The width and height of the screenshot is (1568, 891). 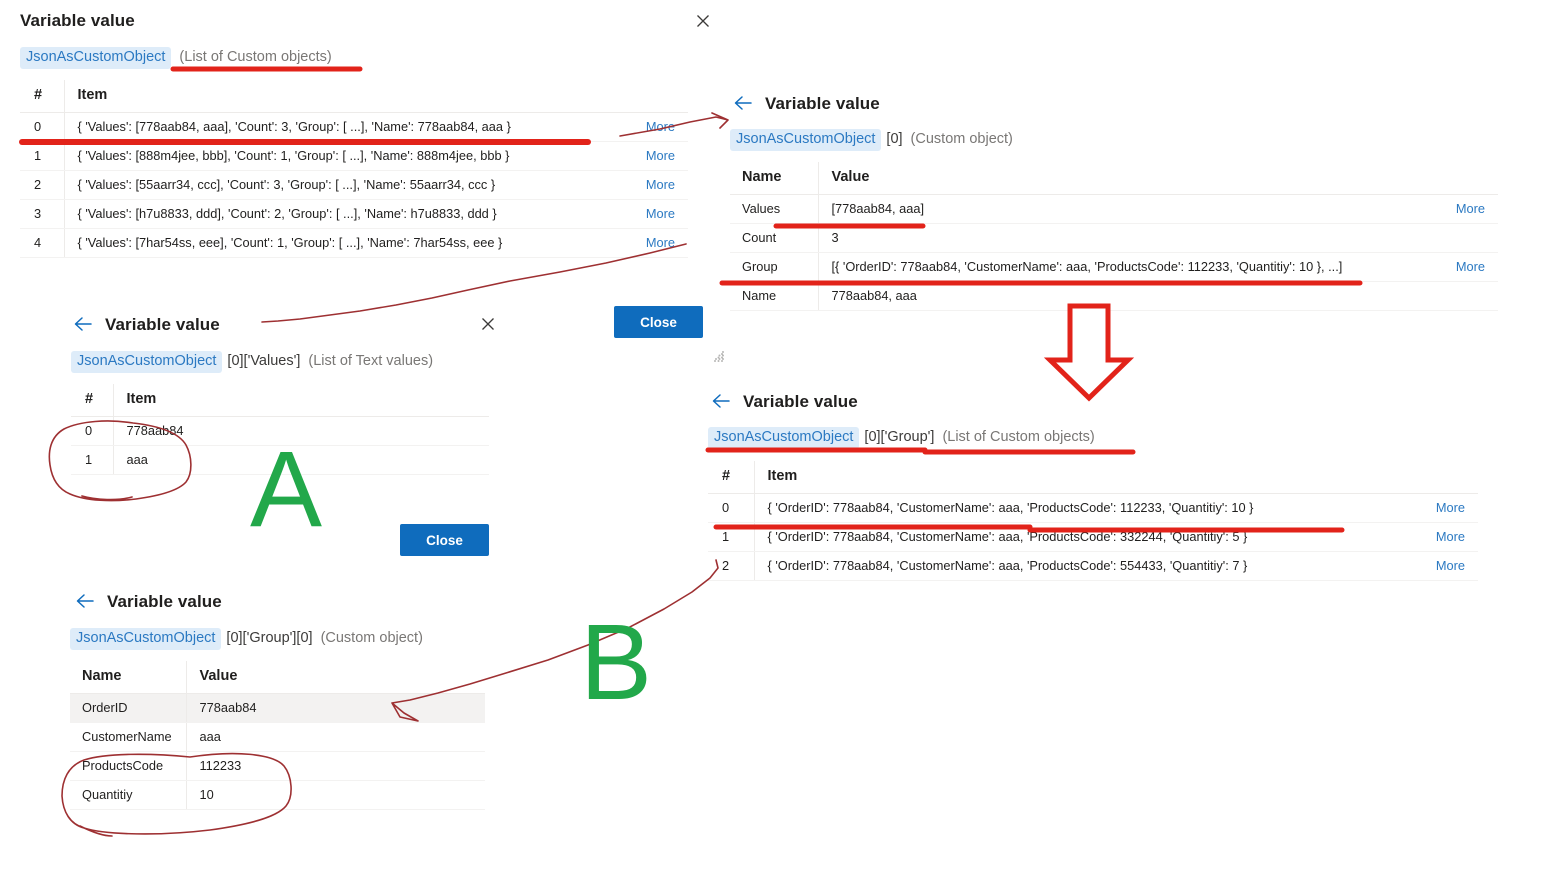 What do you see at coordinates (335, 795) in the screenshot?
I see `prop-value: 10` at bounding box center [335, 795].